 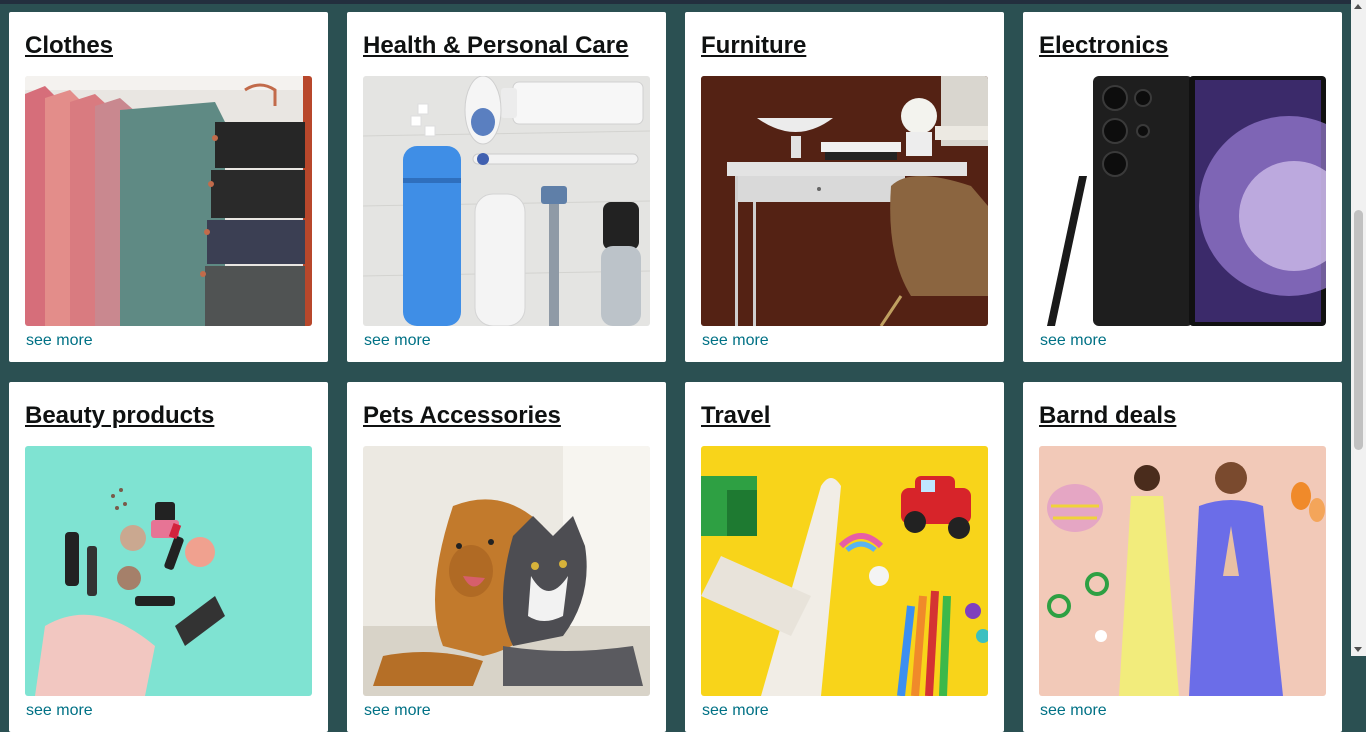 I want to click on card-title: Beauty products, so click(x=168, y=406).